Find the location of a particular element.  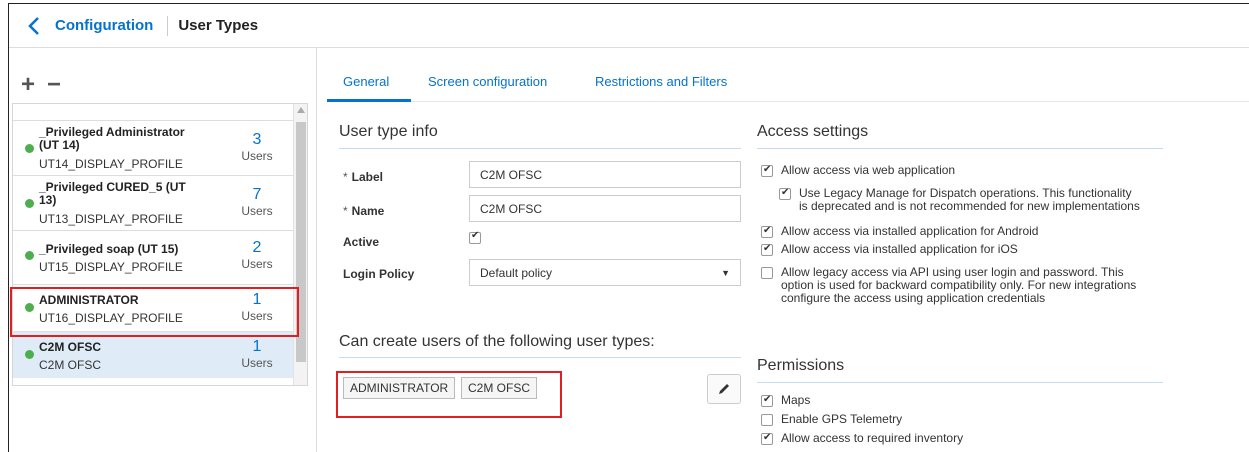

user-count: 7 is located at coordinates (257, 194).